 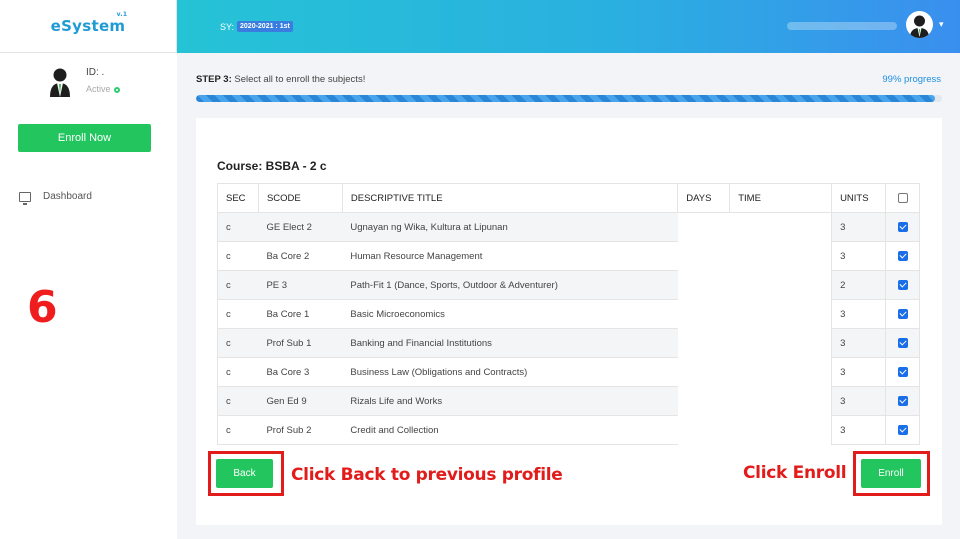 I want to click on step-label: STEP 3:, so click(x=214, y=79).